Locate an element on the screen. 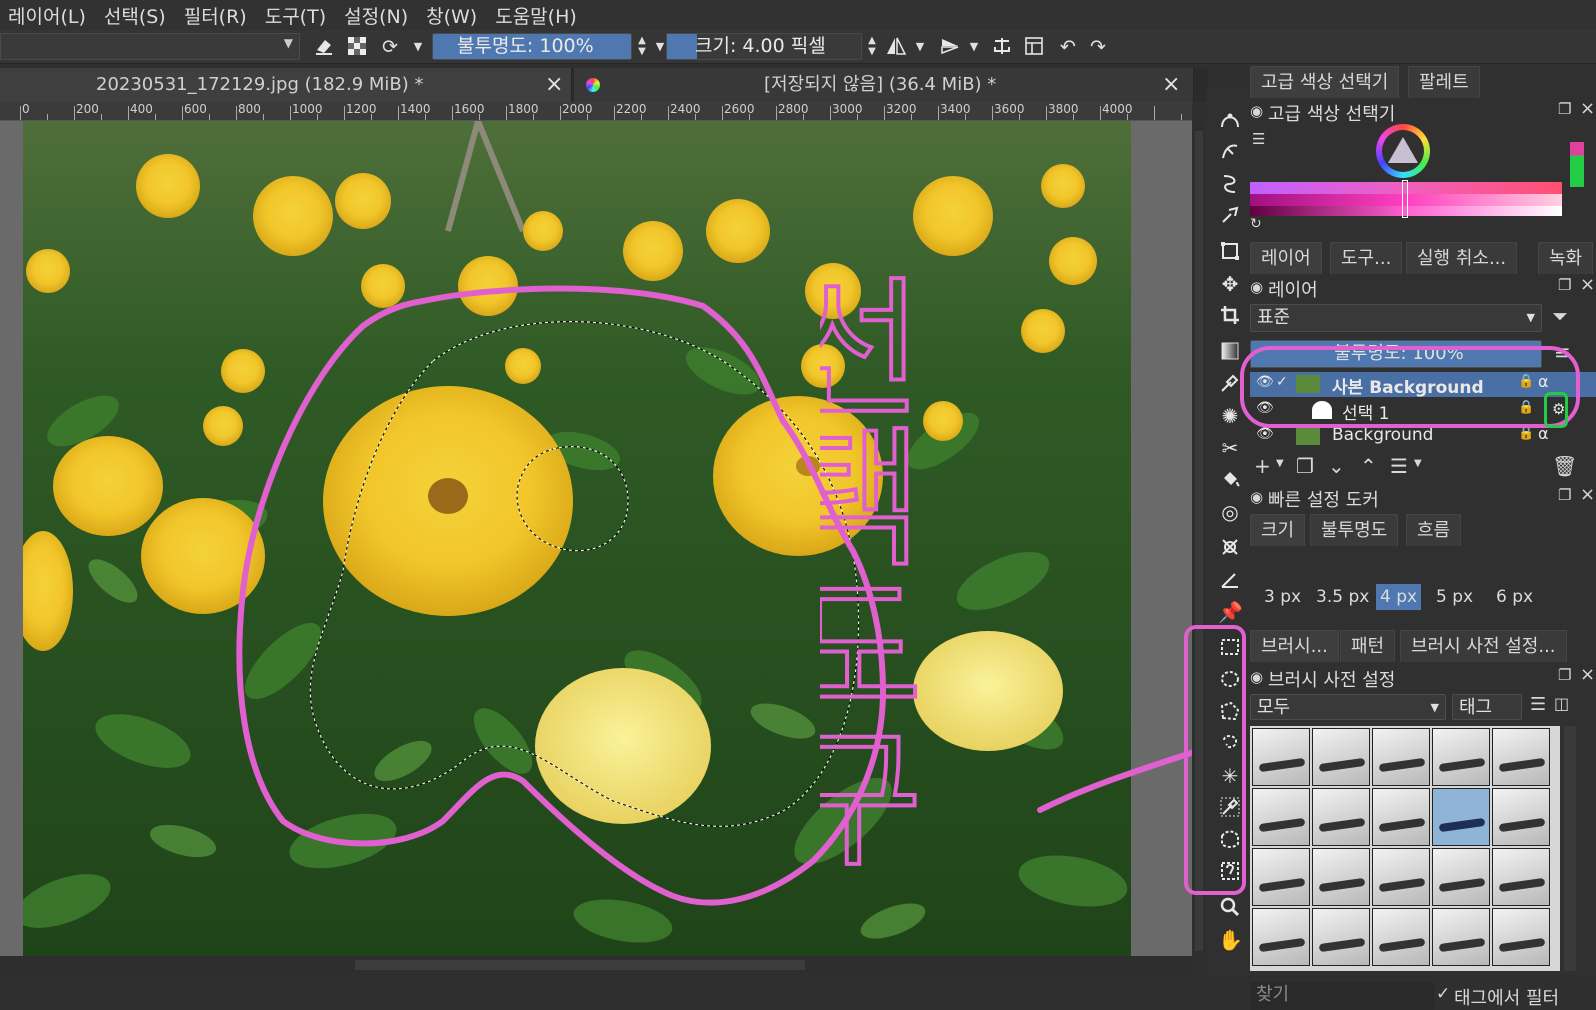  move-tool-icon: ✥ is located at coordinates (1230, 284).